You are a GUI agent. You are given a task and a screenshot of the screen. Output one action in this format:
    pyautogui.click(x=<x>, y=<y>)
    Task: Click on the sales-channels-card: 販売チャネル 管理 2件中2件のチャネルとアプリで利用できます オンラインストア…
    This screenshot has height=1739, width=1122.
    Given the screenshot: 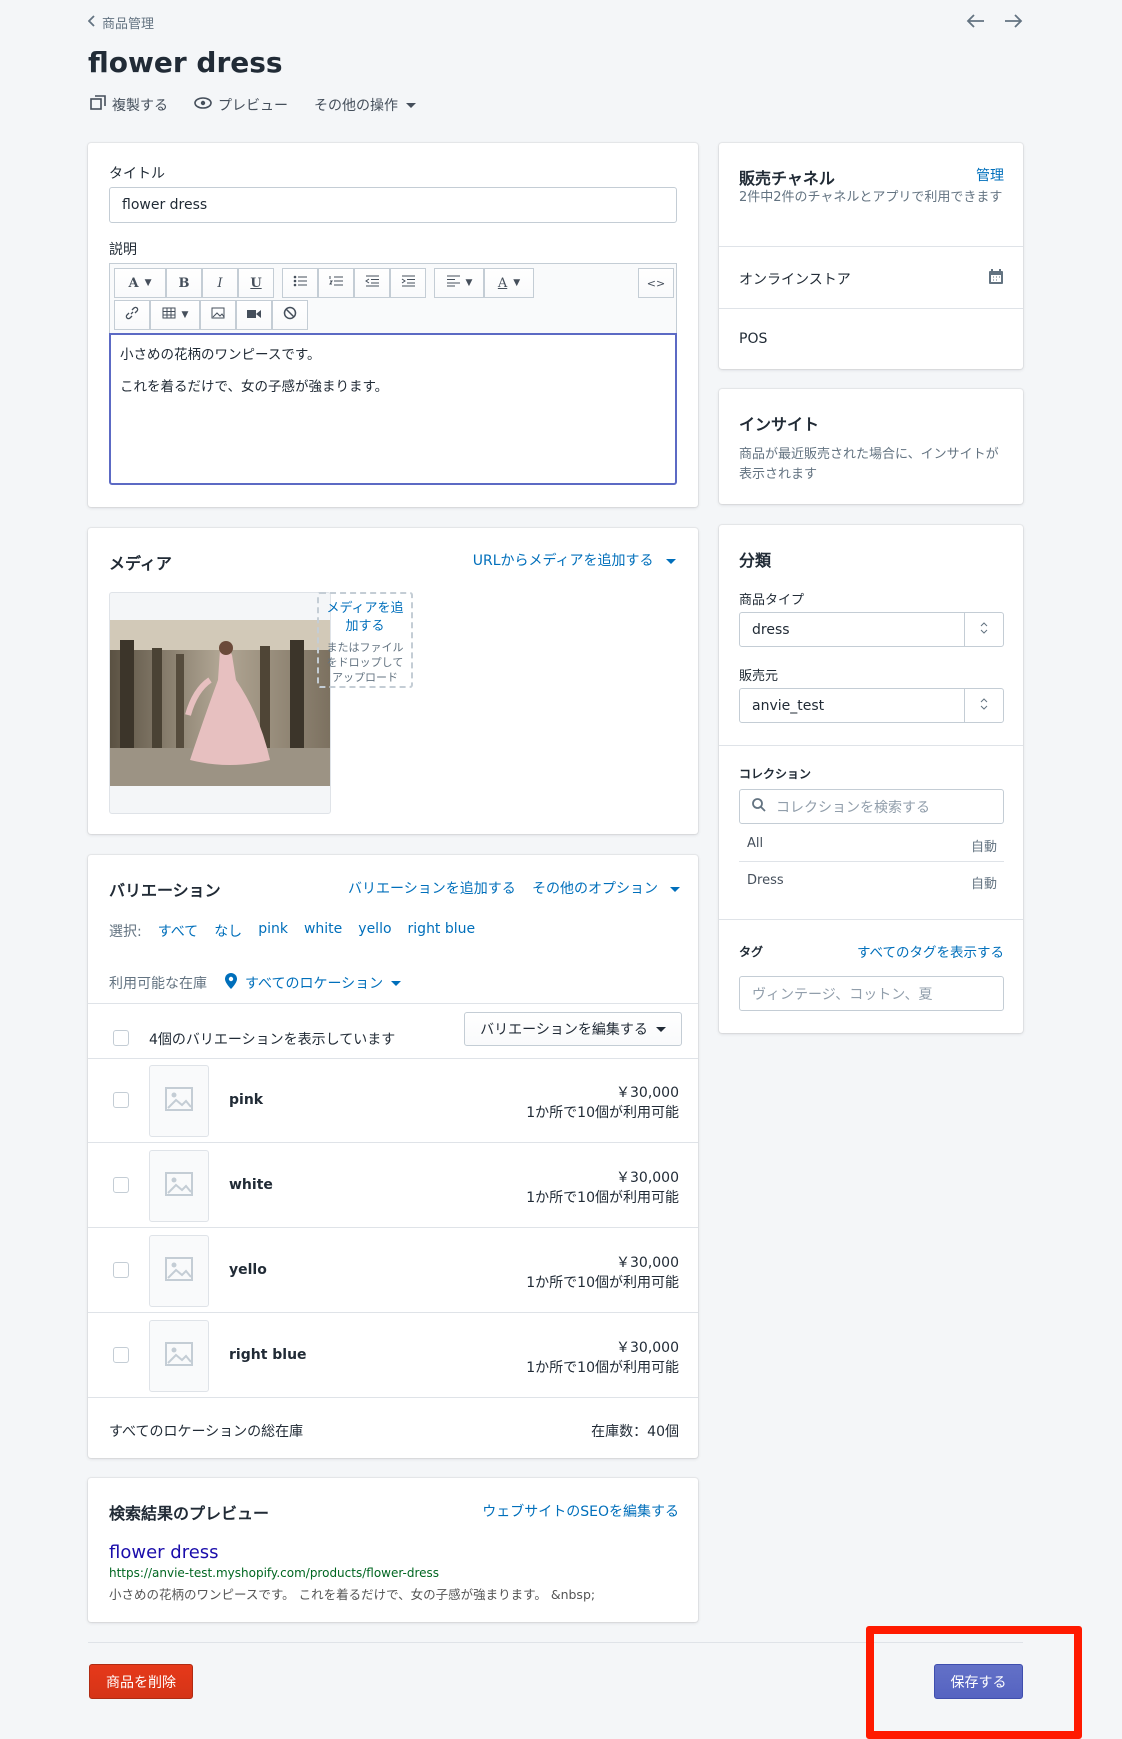 What is the action you would take?
    pyautogui.click(x=871, y=256)
    